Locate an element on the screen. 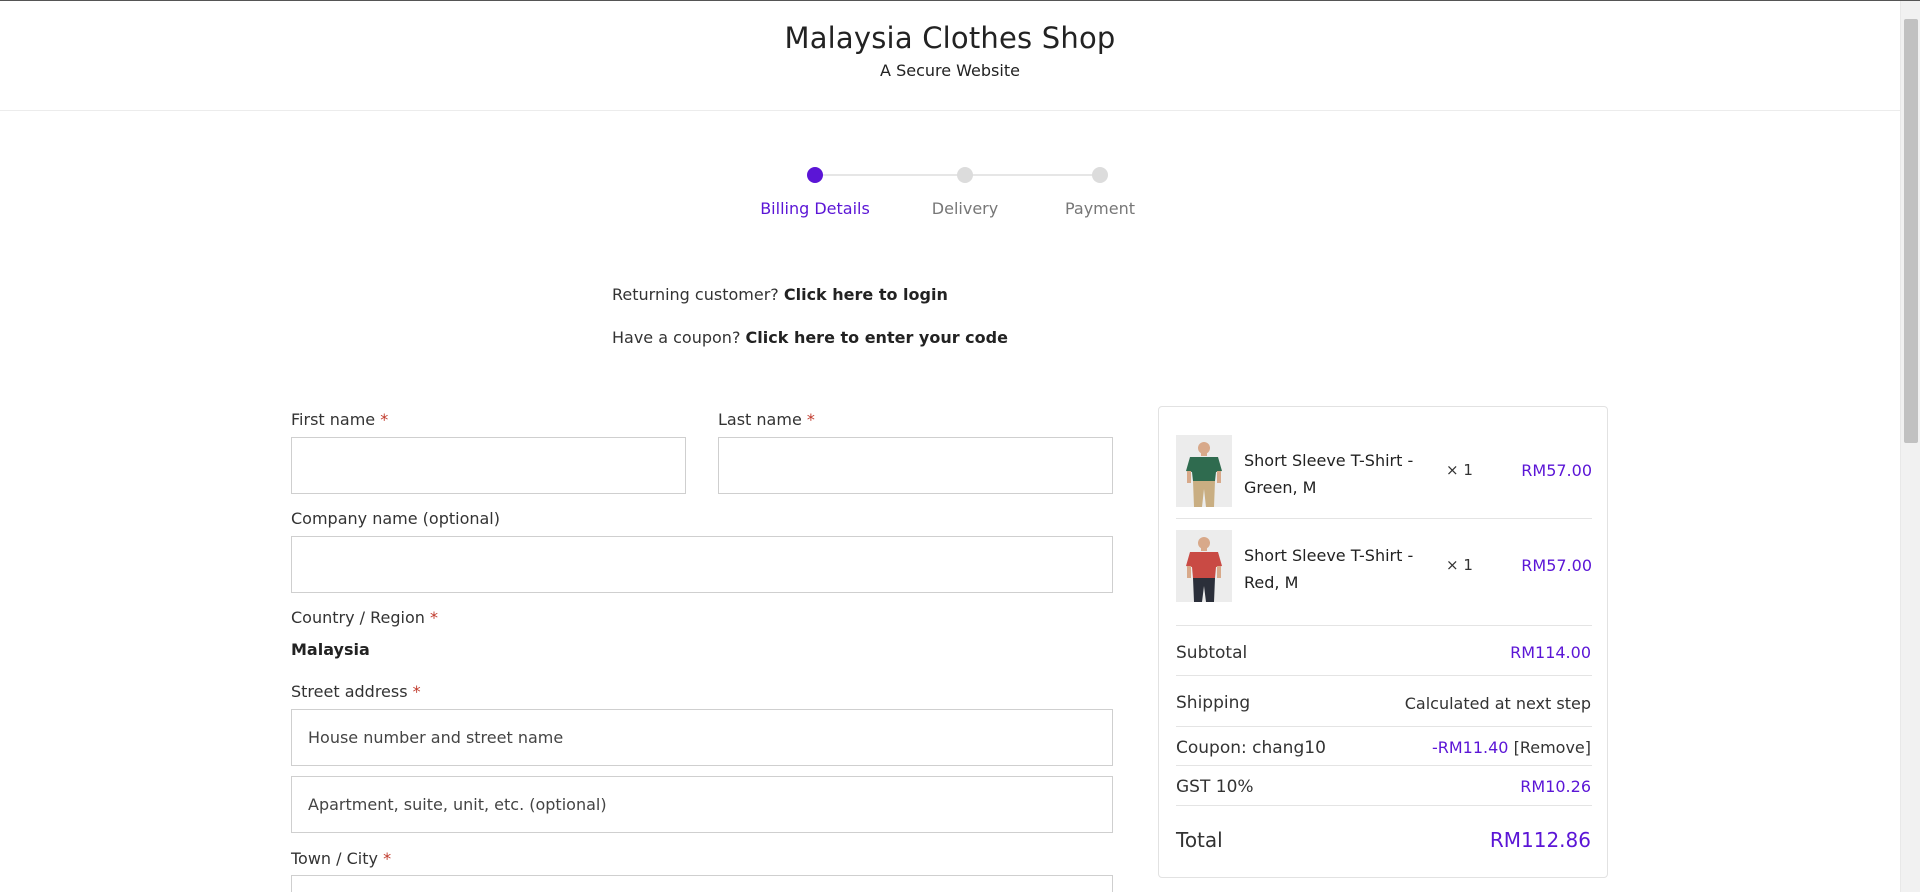  step-payment: Payment is located at coordinates (1100, 208).